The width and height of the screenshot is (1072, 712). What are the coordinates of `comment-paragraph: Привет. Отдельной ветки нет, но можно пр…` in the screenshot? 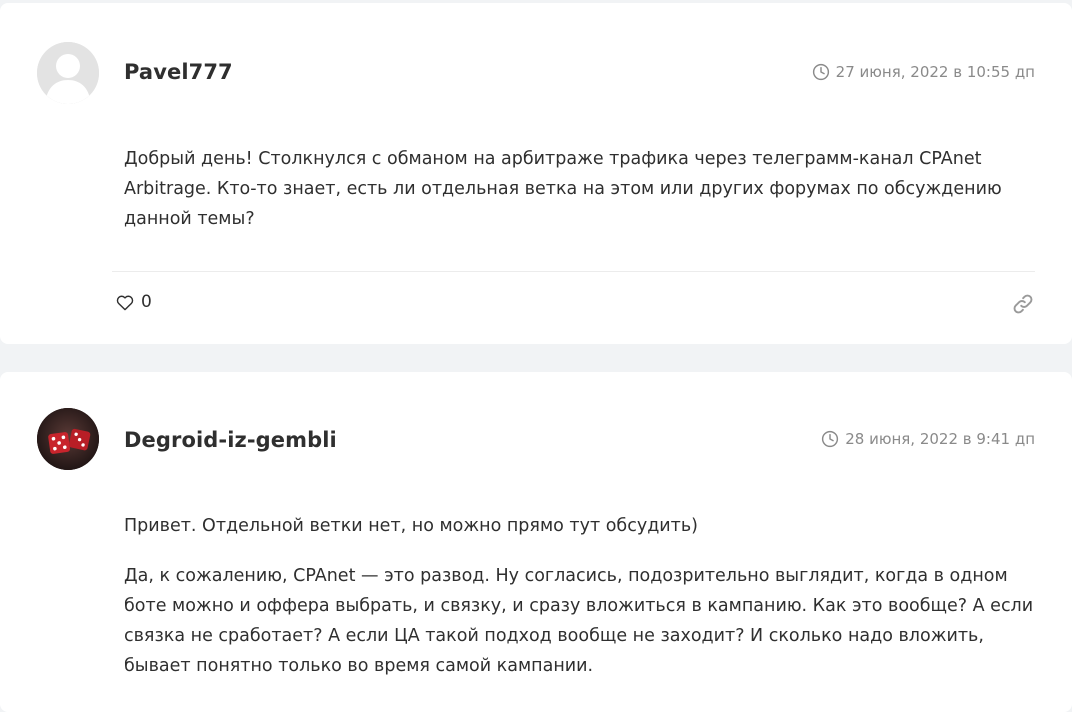 It's located at (411, 526).